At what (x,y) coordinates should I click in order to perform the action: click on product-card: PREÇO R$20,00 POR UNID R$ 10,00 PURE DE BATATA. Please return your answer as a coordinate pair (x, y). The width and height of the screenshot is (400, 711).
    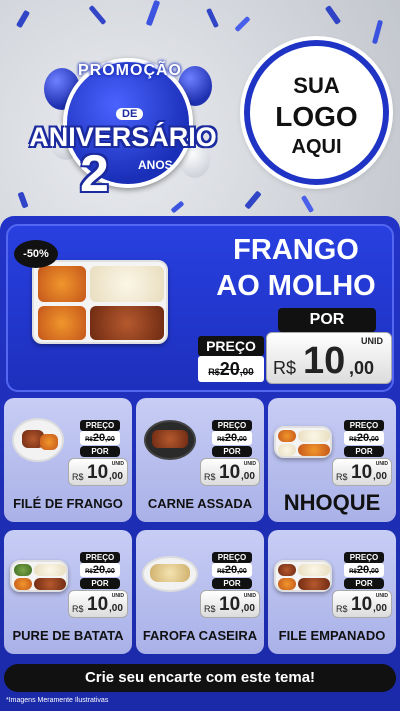
    Looking at the image, I should click on (68, 592).